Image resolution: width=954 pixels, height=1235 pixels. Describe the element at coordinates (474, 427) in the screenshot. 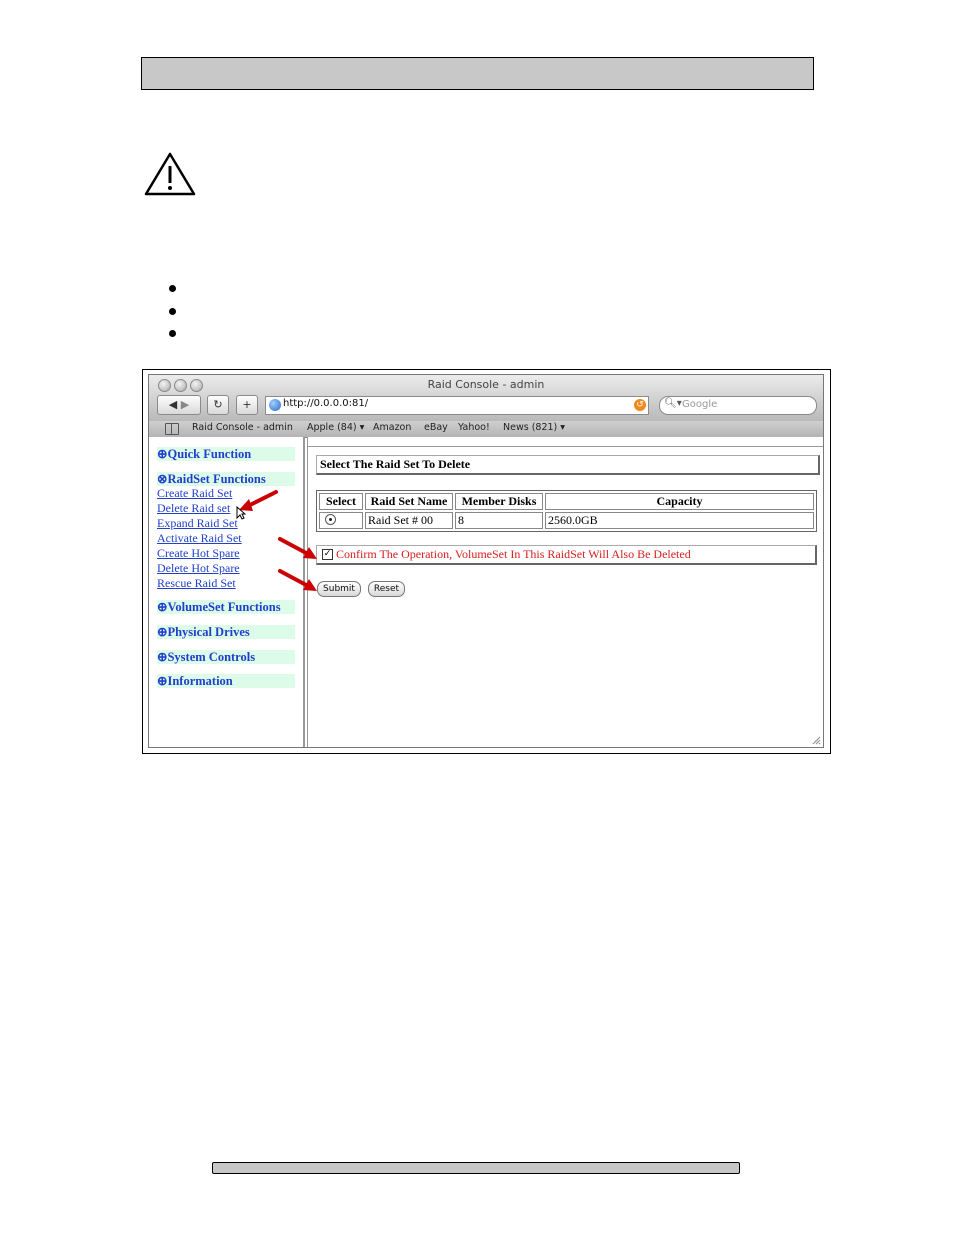

I see `bookmark-yahoo: Yahoo!` at that location.